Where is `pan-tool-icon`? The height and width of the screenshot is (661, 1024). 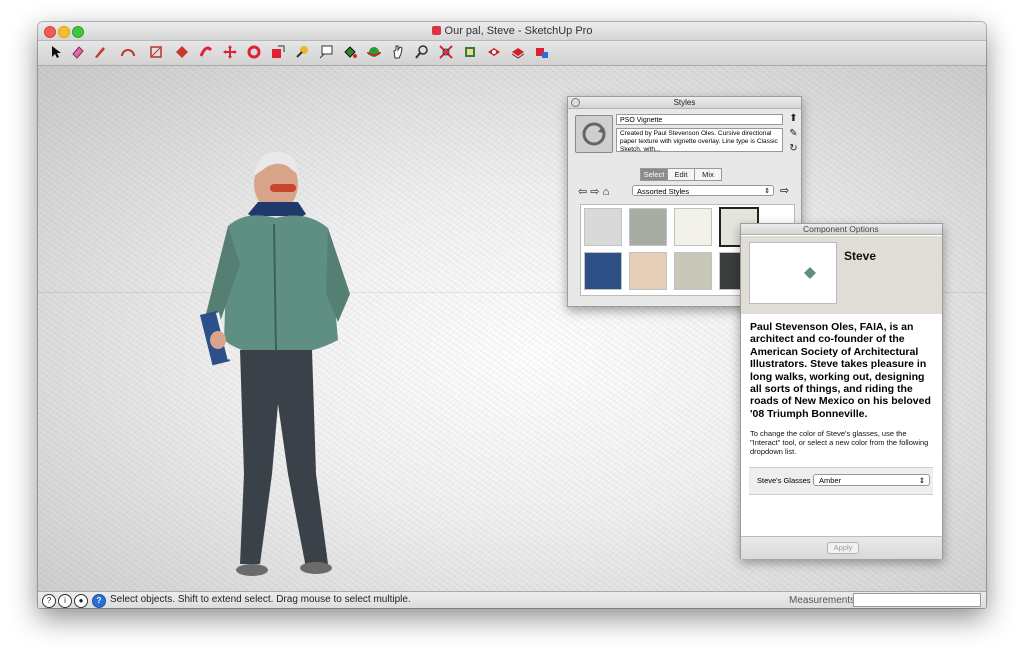 pan-tool-icon is located at coordinates (398, 52).